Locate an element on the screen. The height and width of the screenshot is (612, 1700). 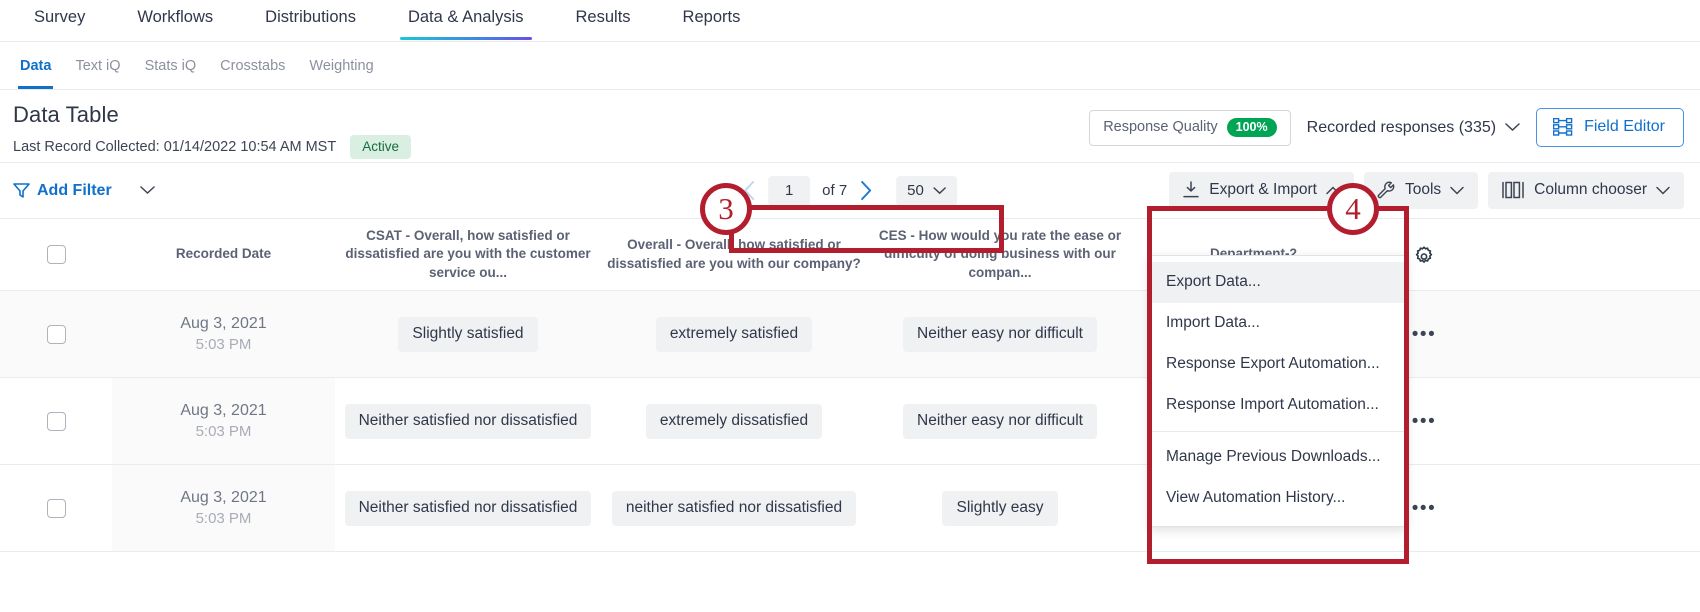
nav-item-data-and-analysis: Data & Analysis is located at coordinates (466, 20).